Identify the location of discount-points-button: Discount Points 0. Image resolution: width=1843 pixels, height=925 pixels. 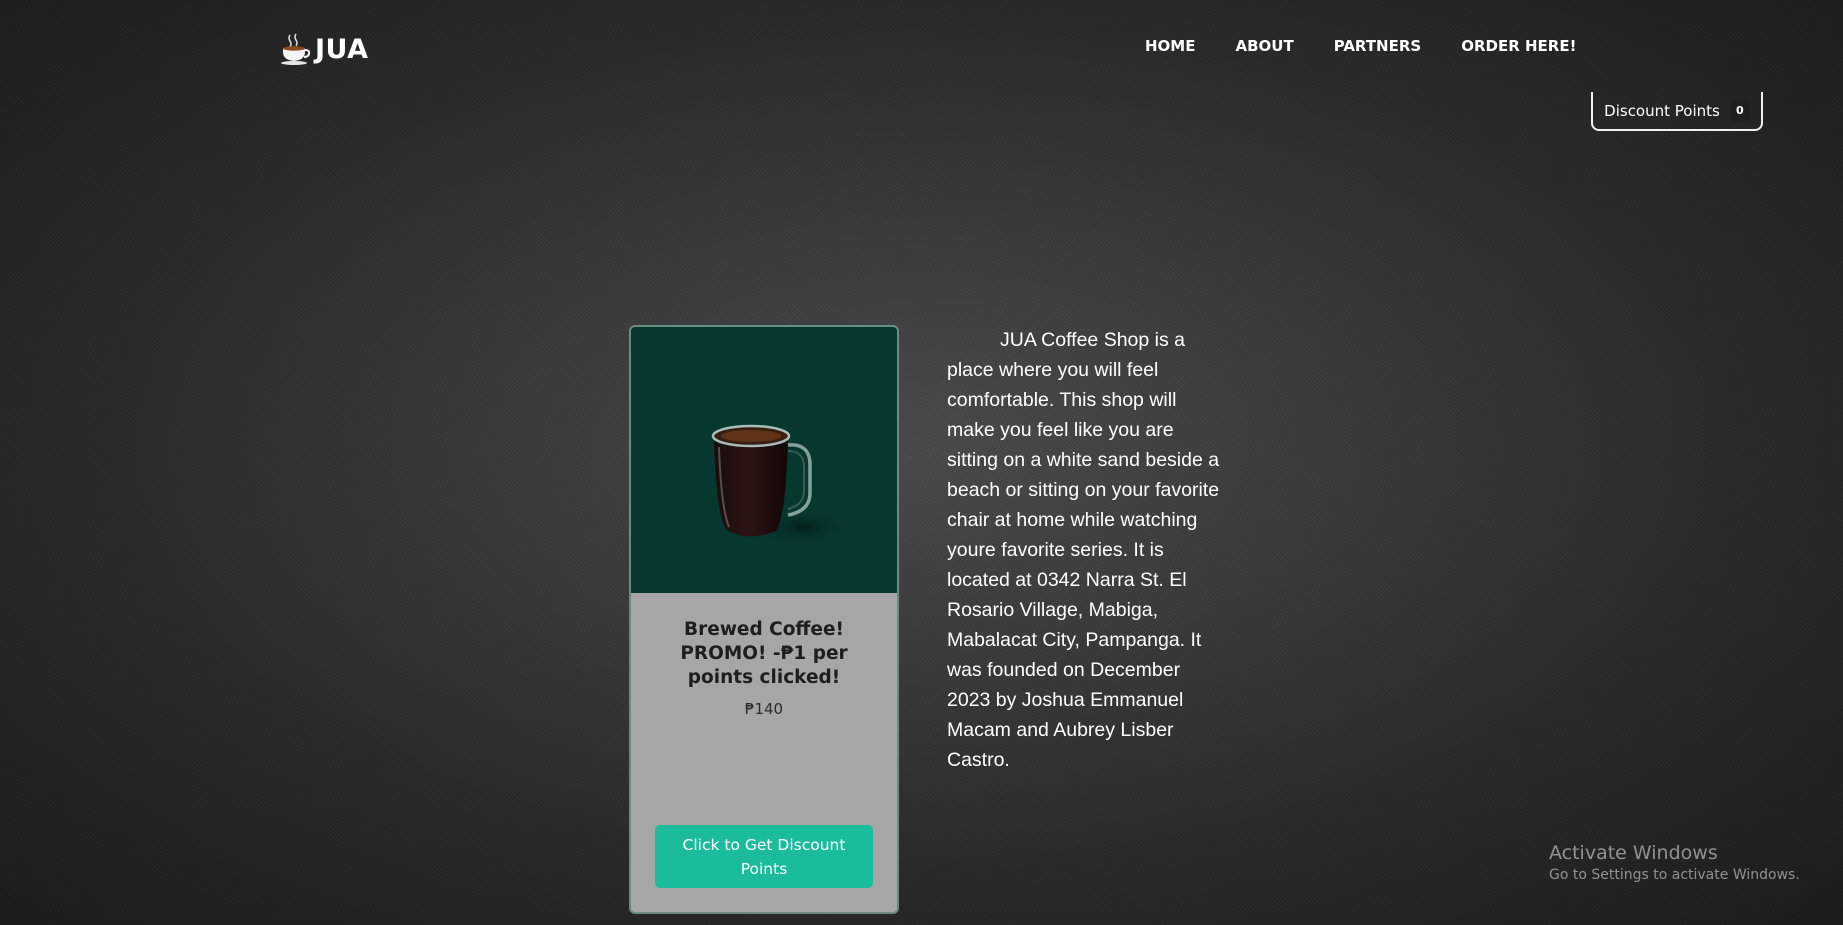
(1677, 111).